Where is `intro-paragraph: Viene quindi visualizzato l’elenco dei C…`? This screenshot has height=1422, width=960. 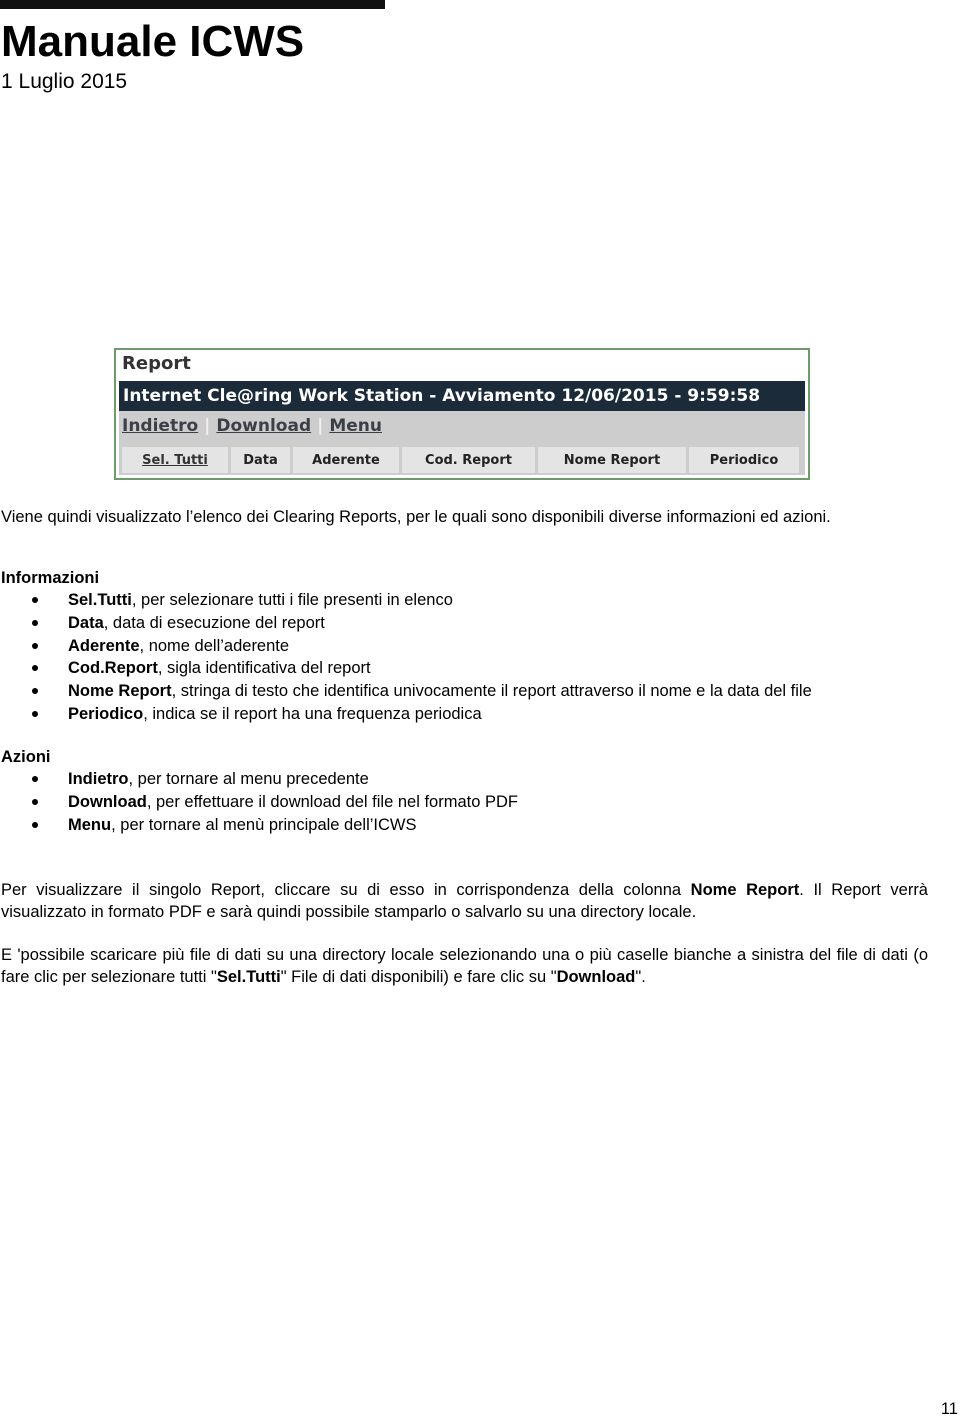
intro-paragraph: Viene quindi visualizzato l’elenco dei C… is located at coordinates (416, 517).